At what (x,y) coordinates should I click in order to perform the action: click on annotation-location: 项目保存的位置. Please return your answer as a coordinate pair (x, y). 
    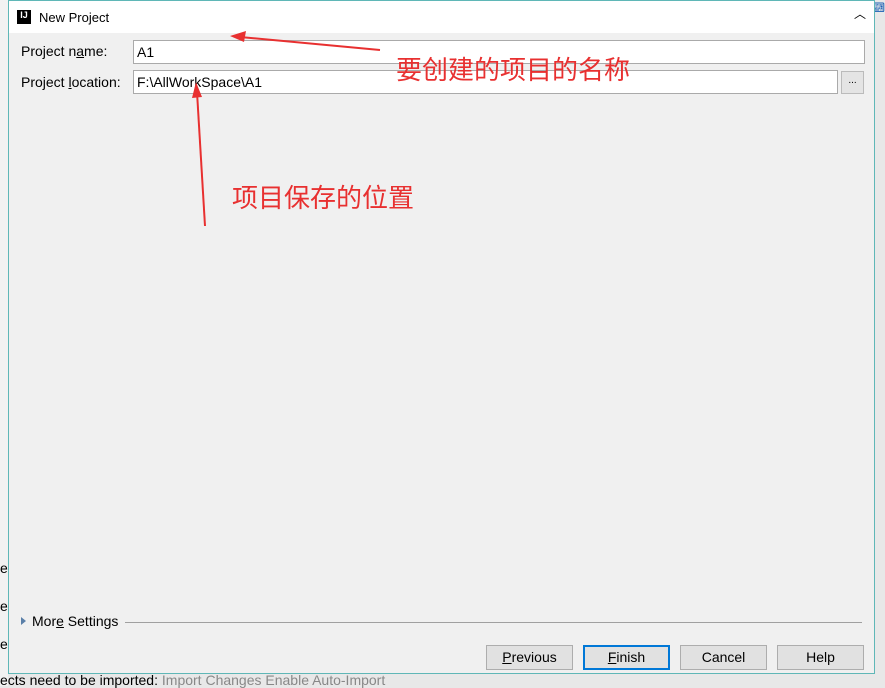
    Looking at the image, I should click on (323, 198).